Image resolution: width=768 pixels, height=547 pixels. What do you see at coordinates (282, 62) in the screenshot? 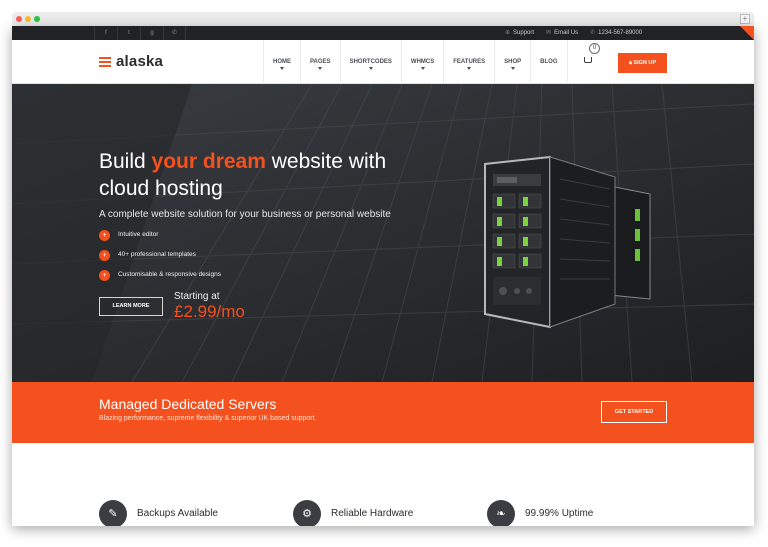
I see `nav-item-home: HOME` at bounding box center [282, 62].